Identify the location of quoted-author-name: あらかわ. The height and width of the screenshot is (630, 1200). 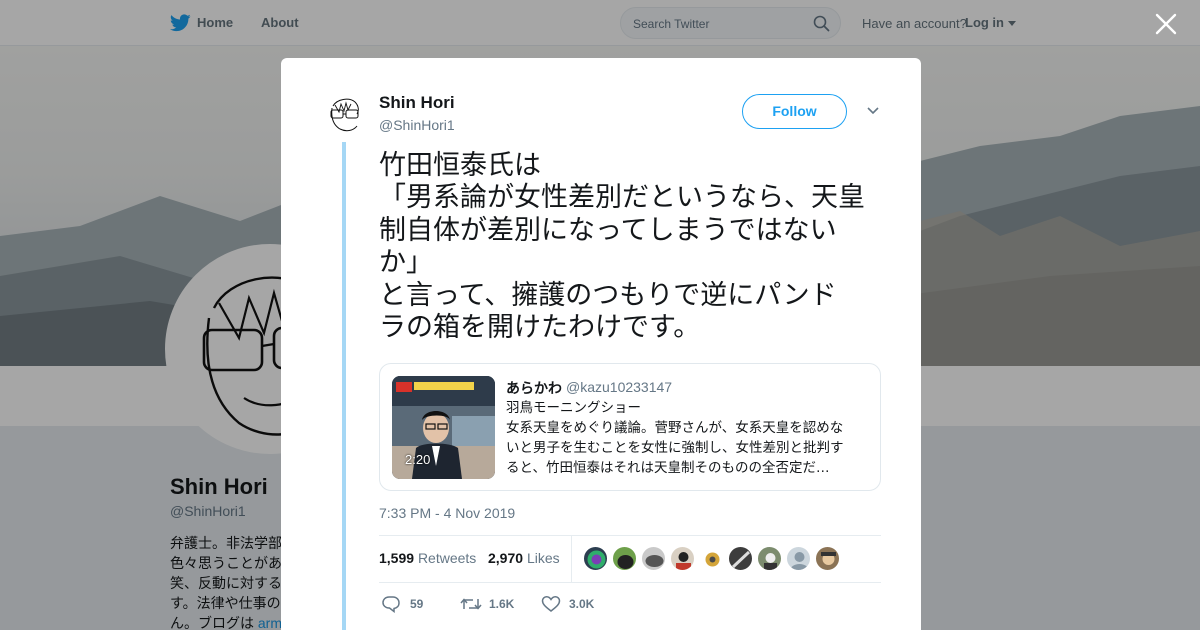
(534, 388).